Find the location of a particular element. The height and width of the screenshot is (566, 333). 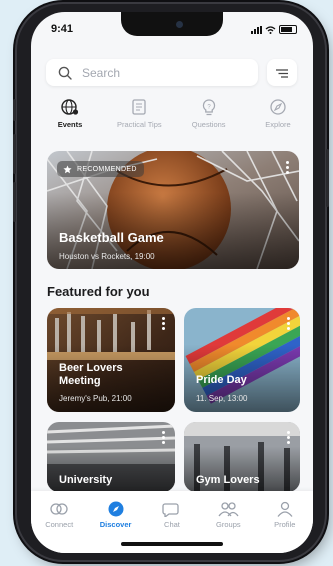

filter-button is located at coordinates (282, 72).